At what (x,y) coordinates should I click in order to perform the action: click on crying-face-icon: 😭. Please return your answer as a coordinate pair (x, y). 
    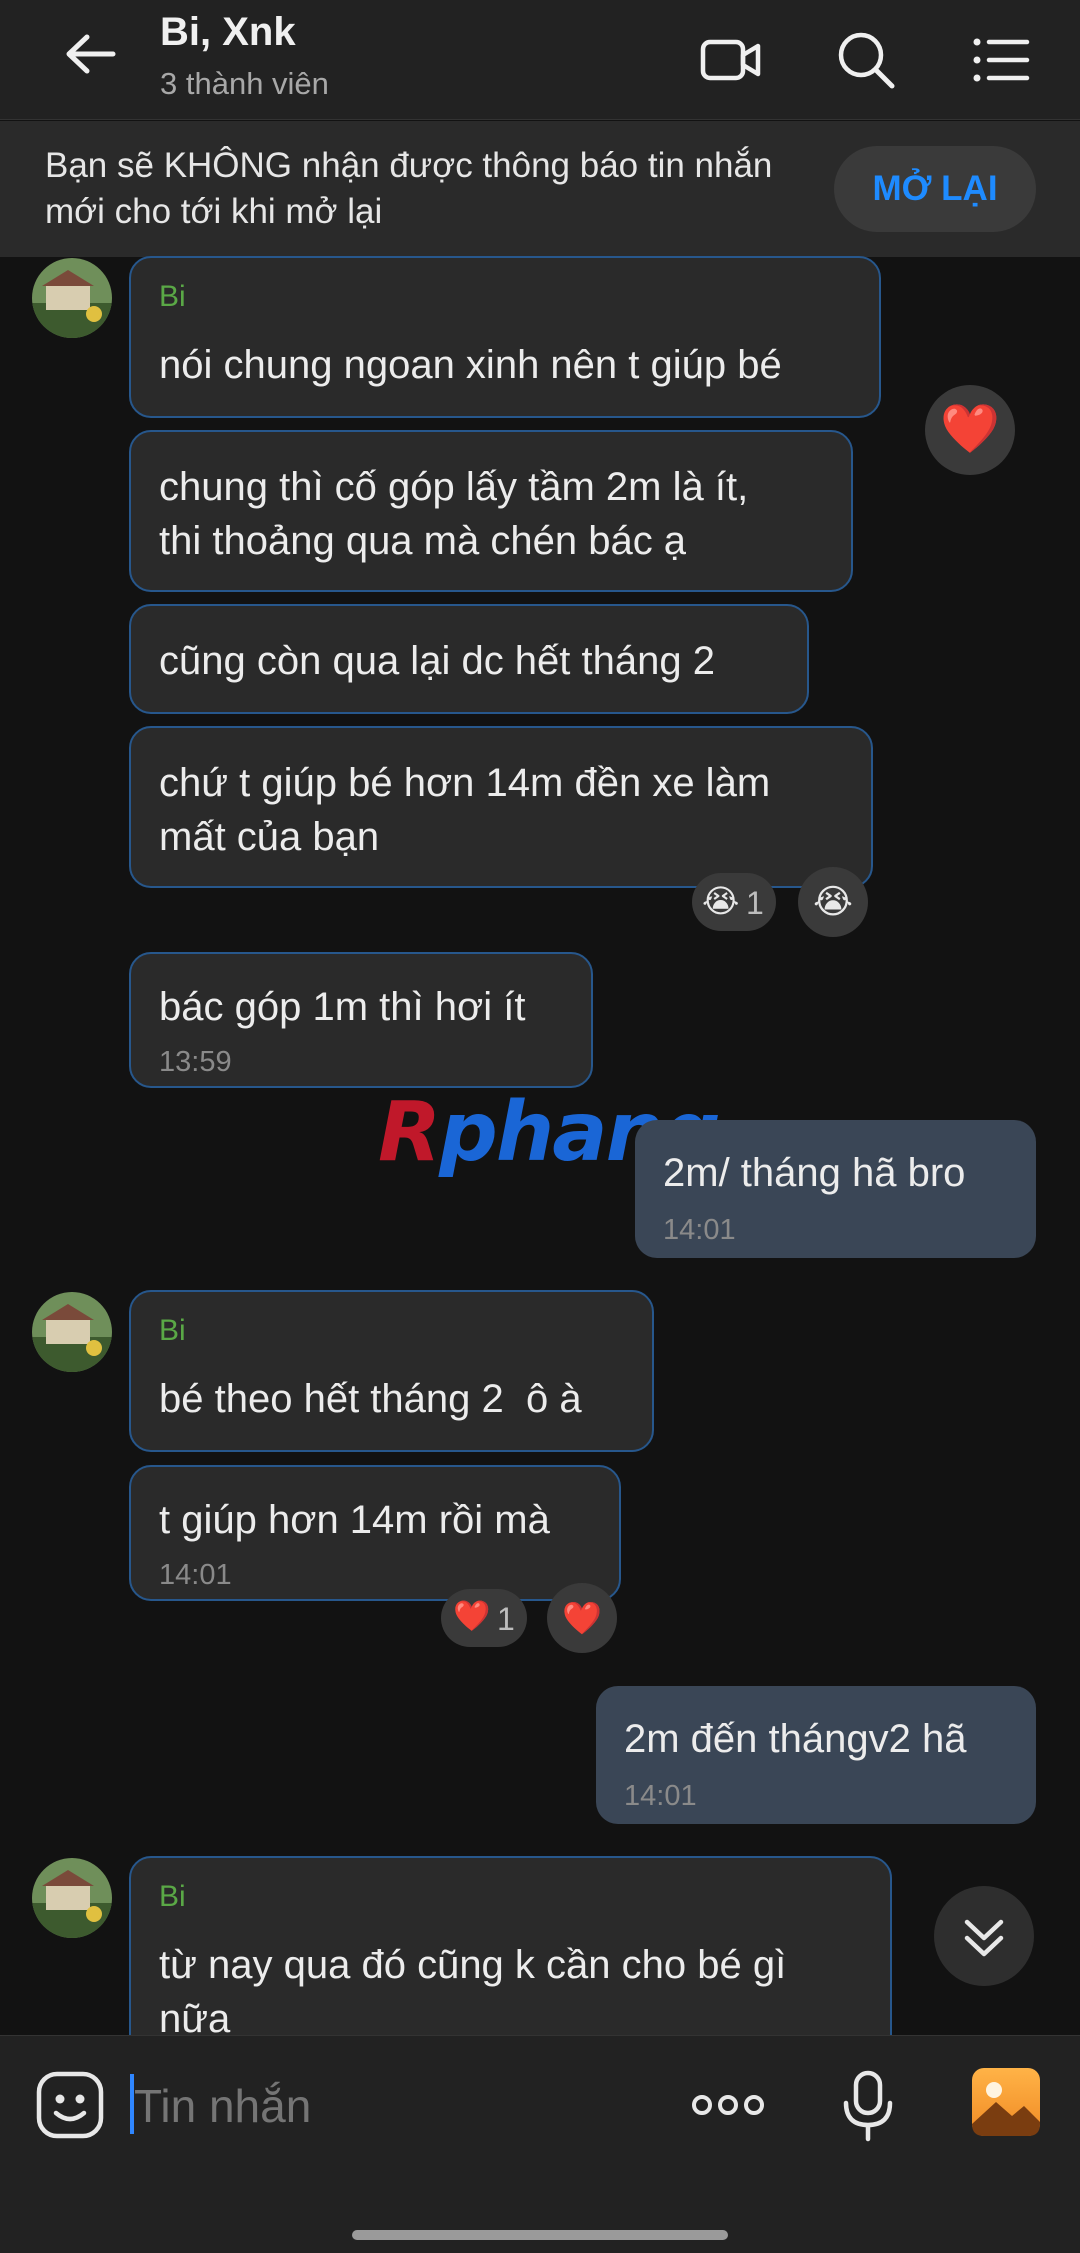
    Looking at the image, I should click on (721, 901).